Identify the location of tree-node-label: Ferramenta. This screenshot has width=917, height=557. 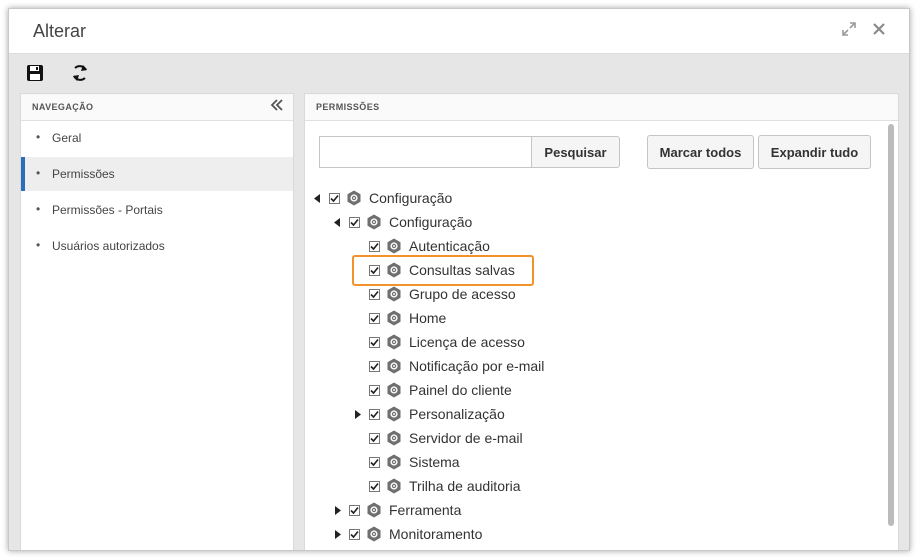
(425, 510).